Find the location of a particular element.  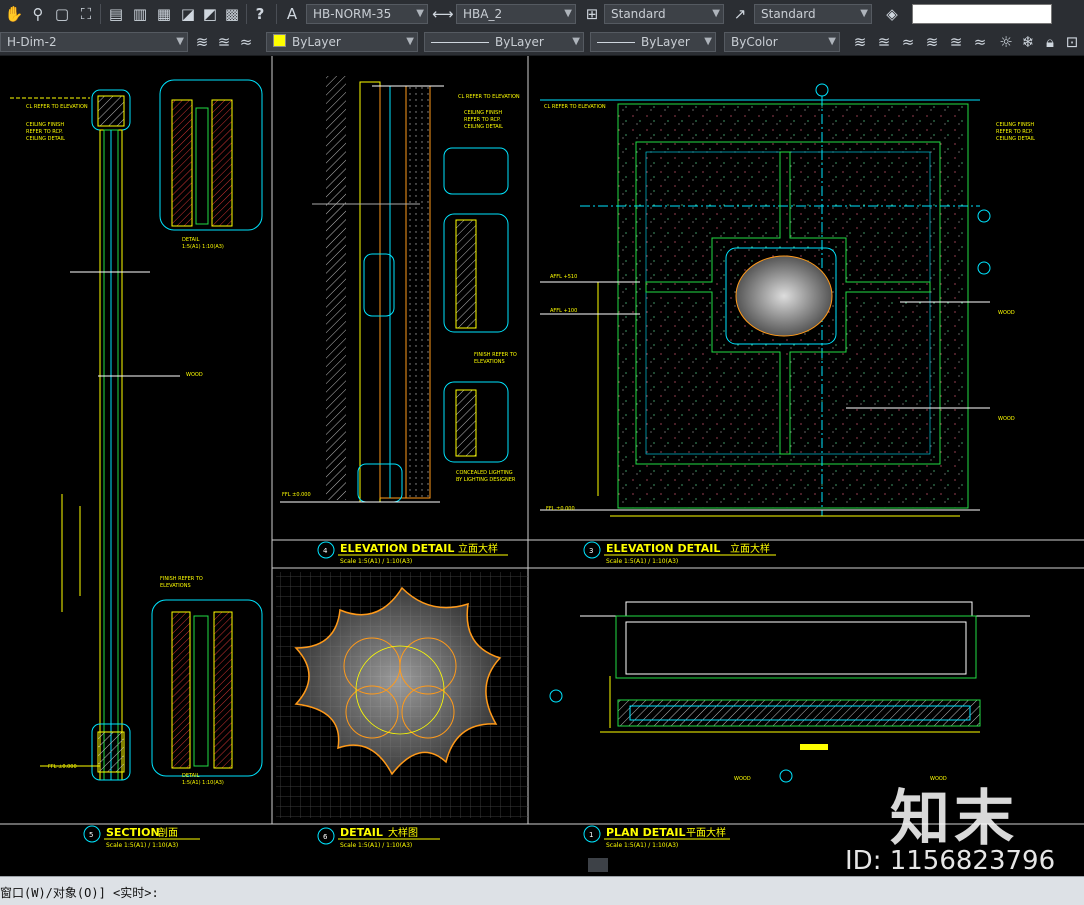

layer-freeze-icon: ≋ is located at coordinates (932, 42).